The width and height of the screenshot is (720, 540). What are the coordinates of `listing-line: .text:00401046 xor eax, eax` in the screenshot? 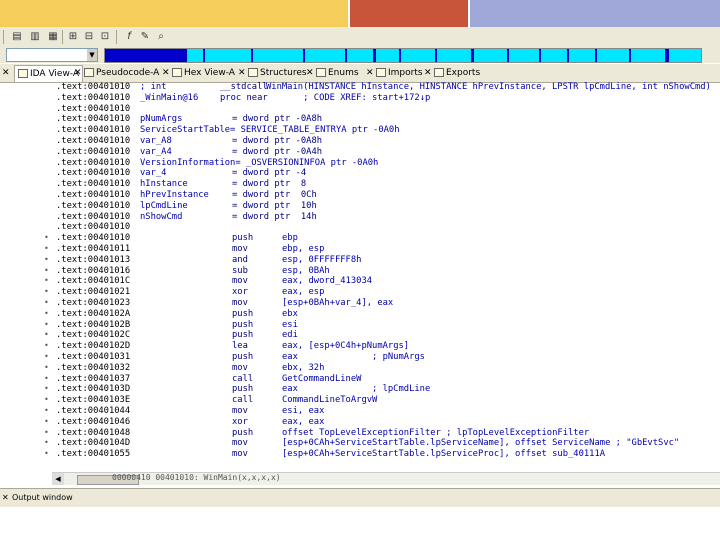 It's located at (386, 422).